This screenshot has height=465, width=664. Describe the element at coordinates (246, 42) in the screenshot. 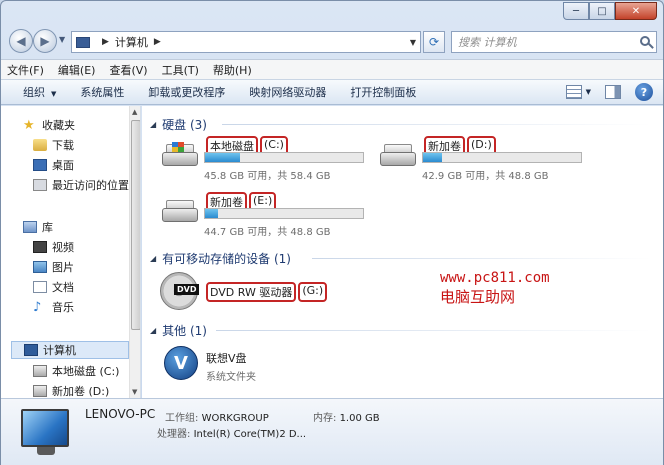

I see `address-bar: ▶ 计算机 ▶ ▼` at that location.